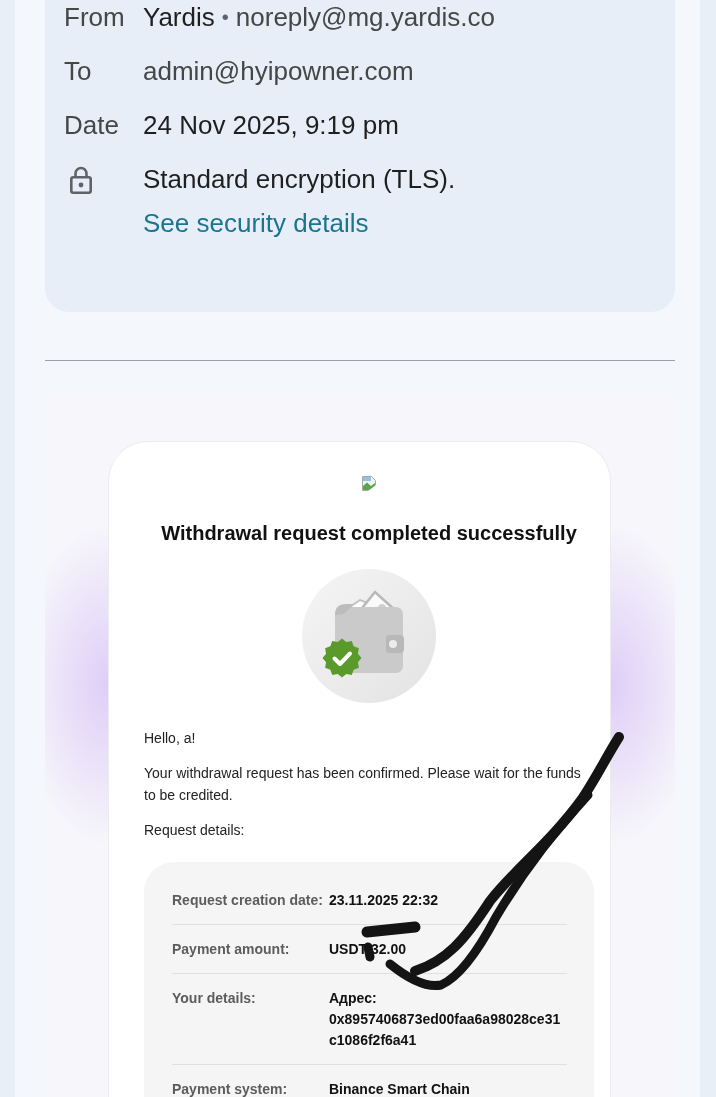  What do you see at coordinates (271, 125) in the screenshot?
I see `field-value: 24 Nov 2025, 9:19 pm` at bounding box center [271, 125].